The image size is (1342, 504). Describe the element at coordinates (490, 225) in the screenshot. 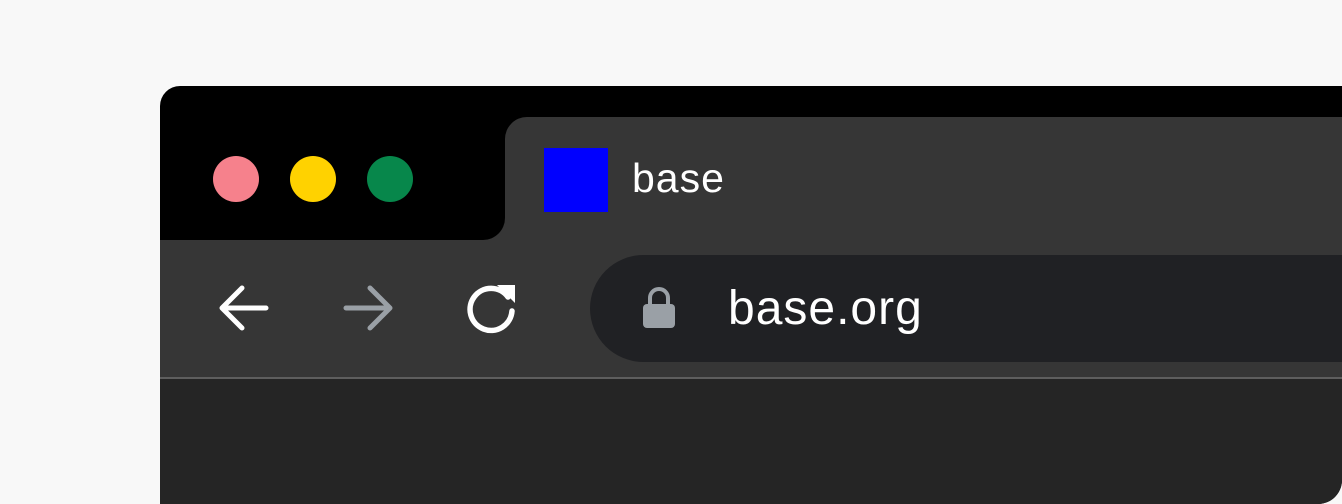

I see `tab-corner` at that location.